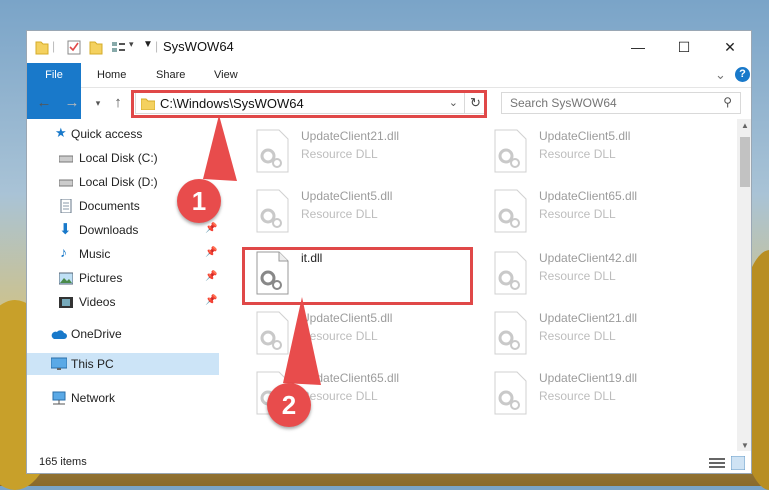 The image size is (769, 490). I want to click on step-badge-2: 2, so click(289, 405).